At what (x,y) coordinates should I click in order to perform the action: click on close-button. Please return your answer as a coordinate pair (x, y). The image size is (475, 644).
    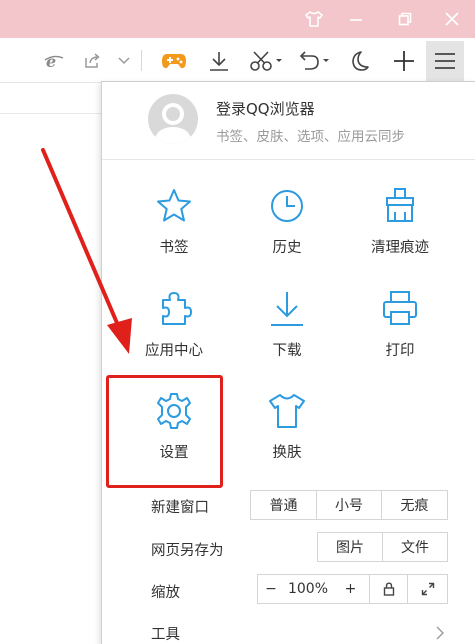
    Looking at the image, I should click on (452, 19).